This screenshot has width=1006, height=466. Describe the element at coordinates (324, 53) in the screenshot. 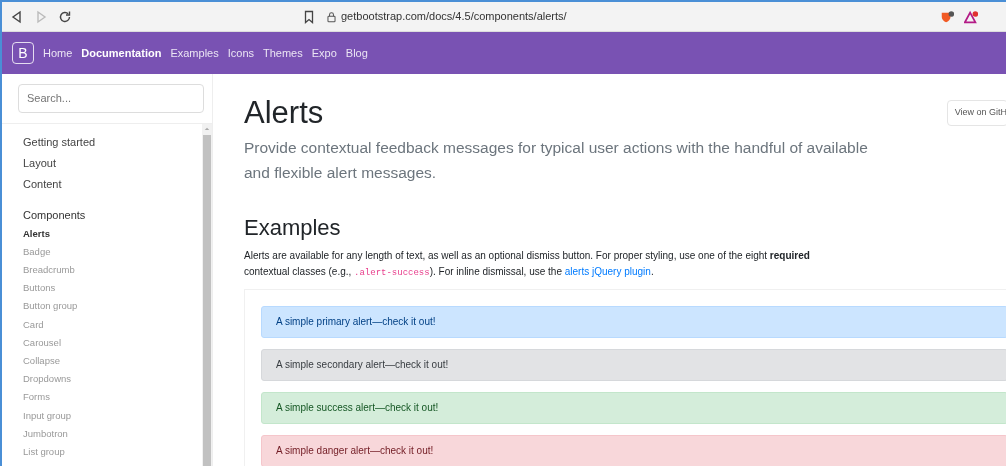

I see `nav-link: Expo` at that location.